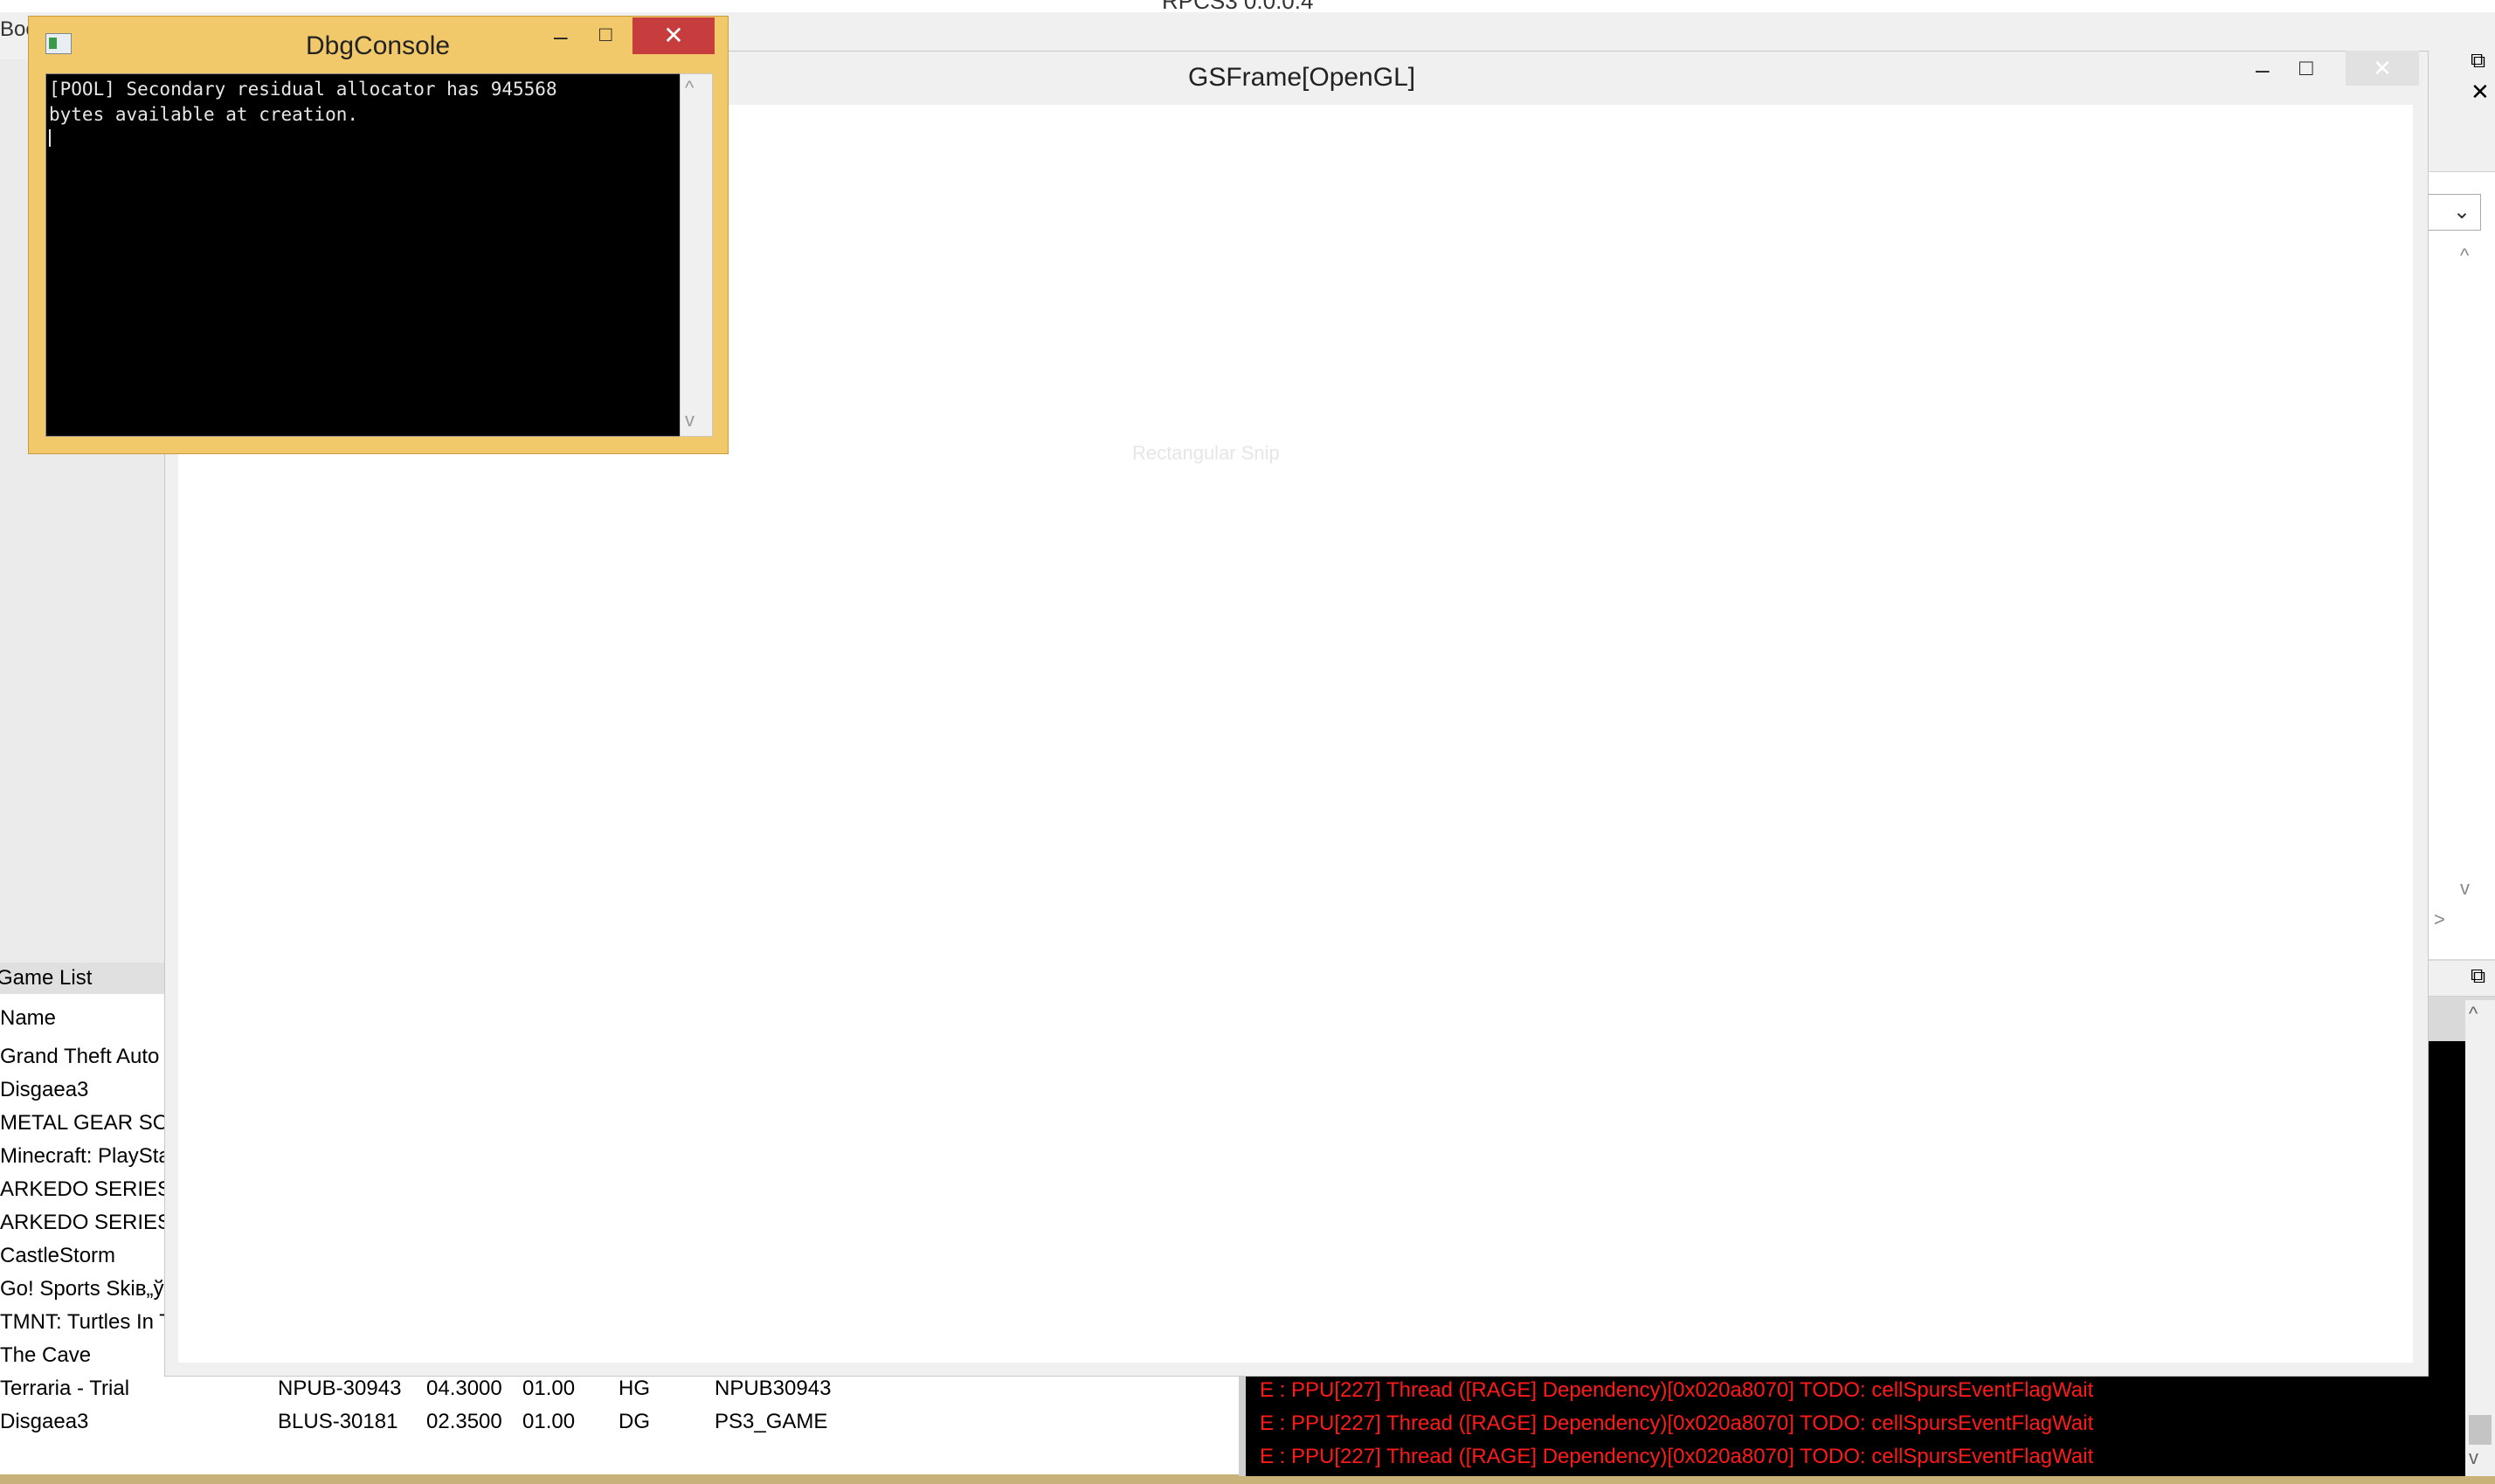 The width and height of the screenshot is (2495, 1484). I want to click on scroll-right-icon: >, so click(2439, 919).